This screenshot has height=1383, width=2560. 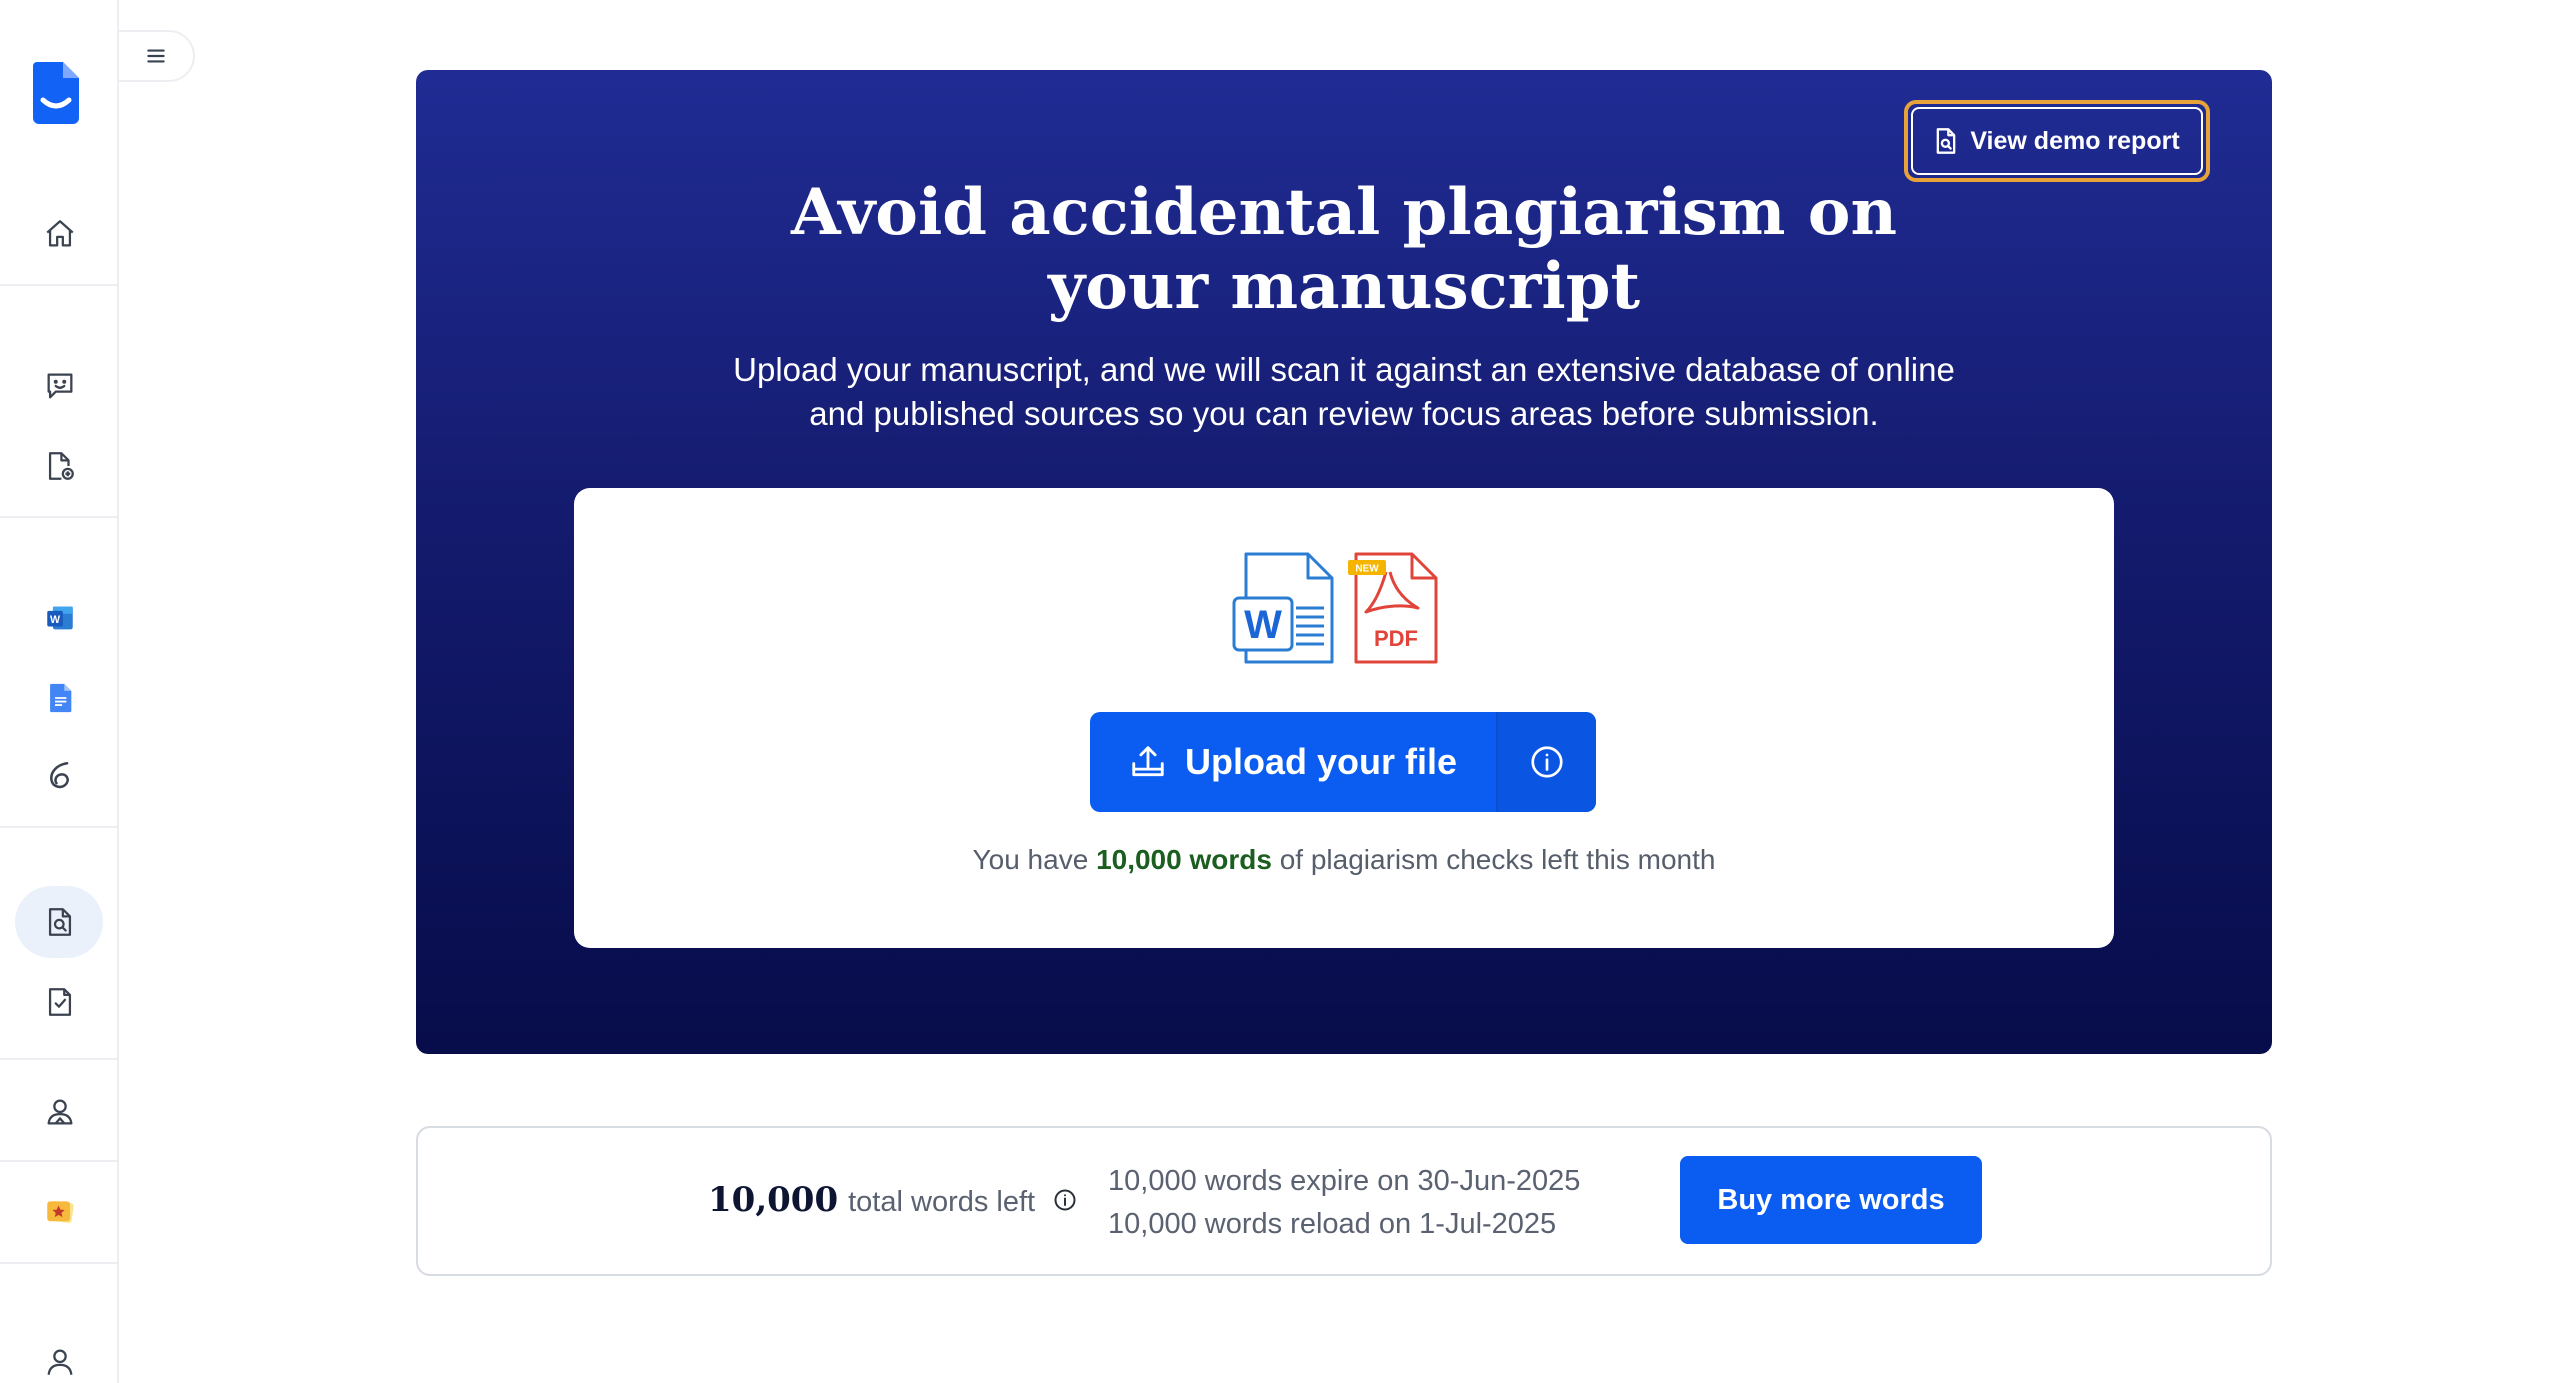 I want to click on chat-smile-icon, so click(x=60, y=386).